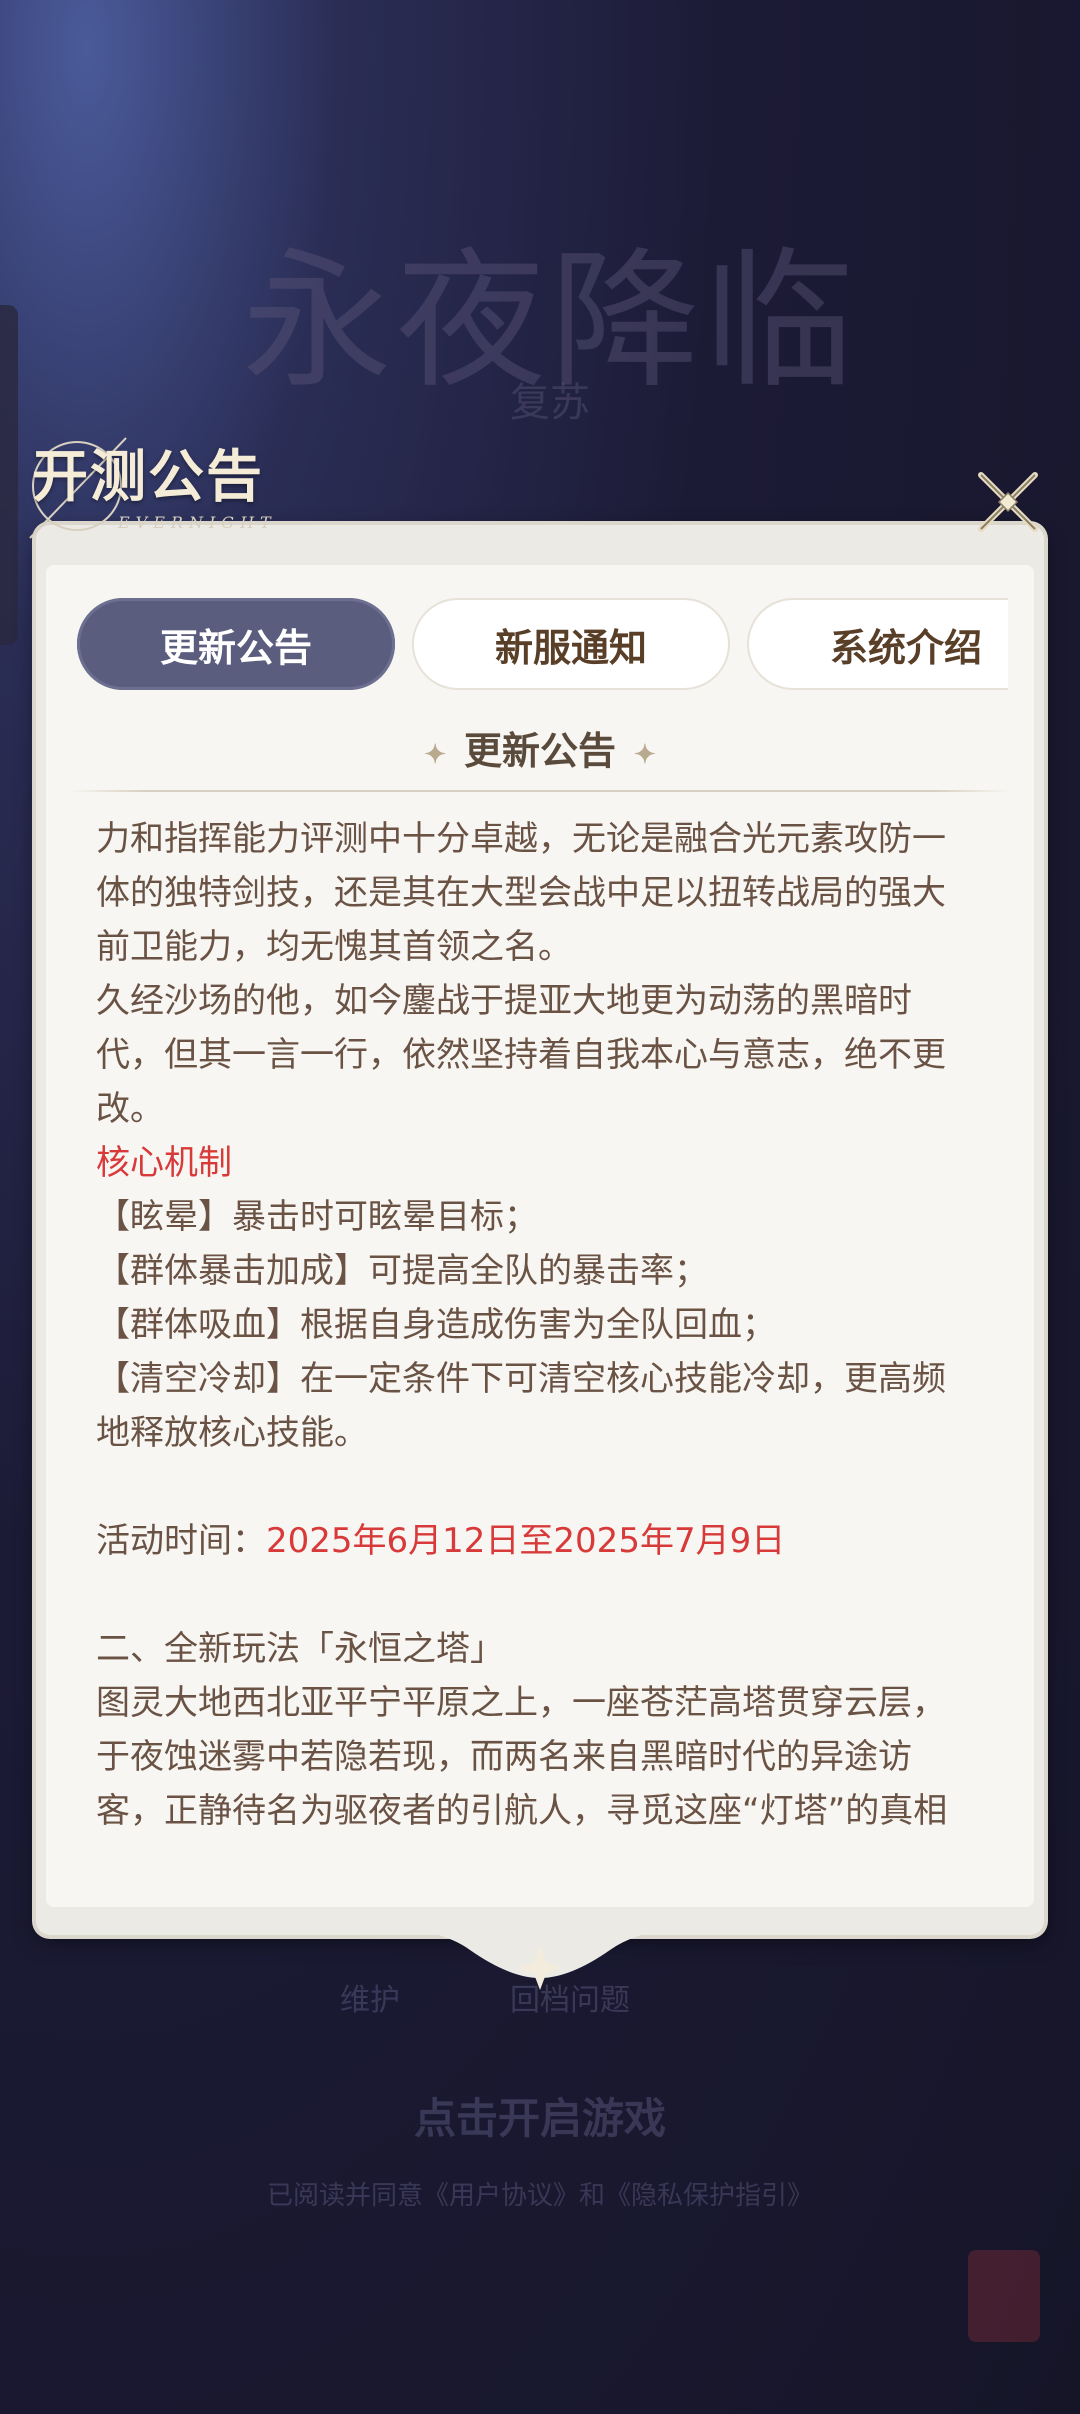 This screenshot has width=1080, height=2414. I want to click on bottom-ornament-icon, so click(540, 1955).